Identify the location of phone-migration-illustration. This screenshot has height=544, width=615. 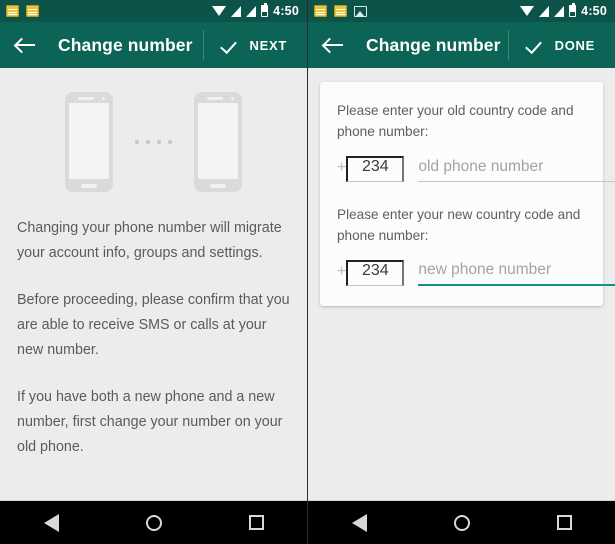
(153, 133).